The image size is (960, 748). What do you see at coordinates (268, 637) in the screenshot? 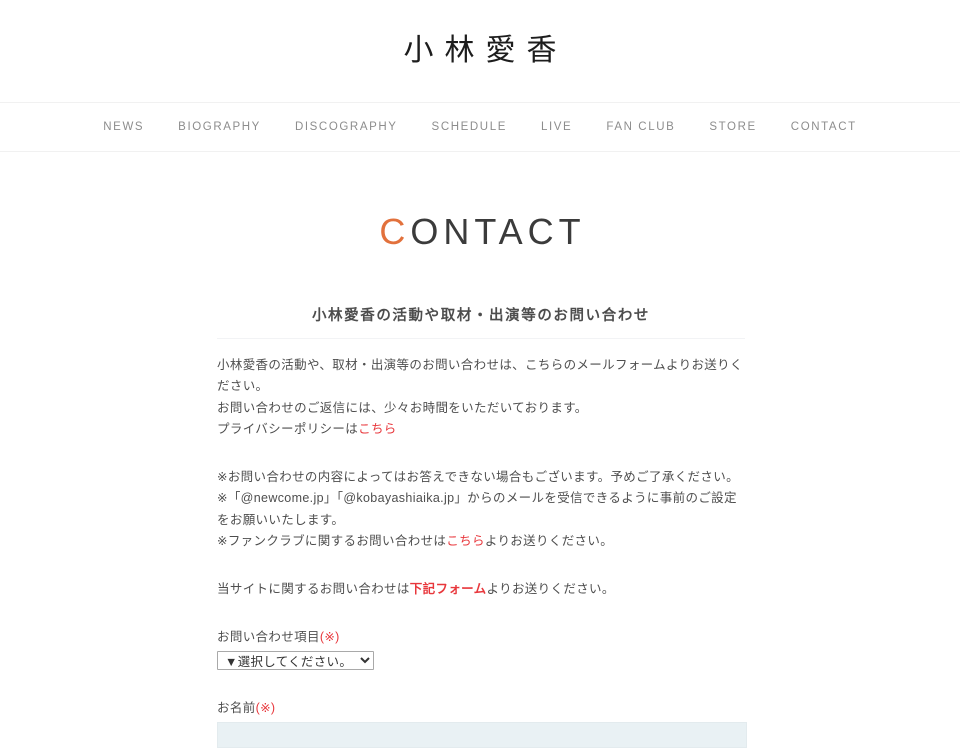
I see `field-subject-label-text: お問い合わせ項目` at bounding box center [268, 637].